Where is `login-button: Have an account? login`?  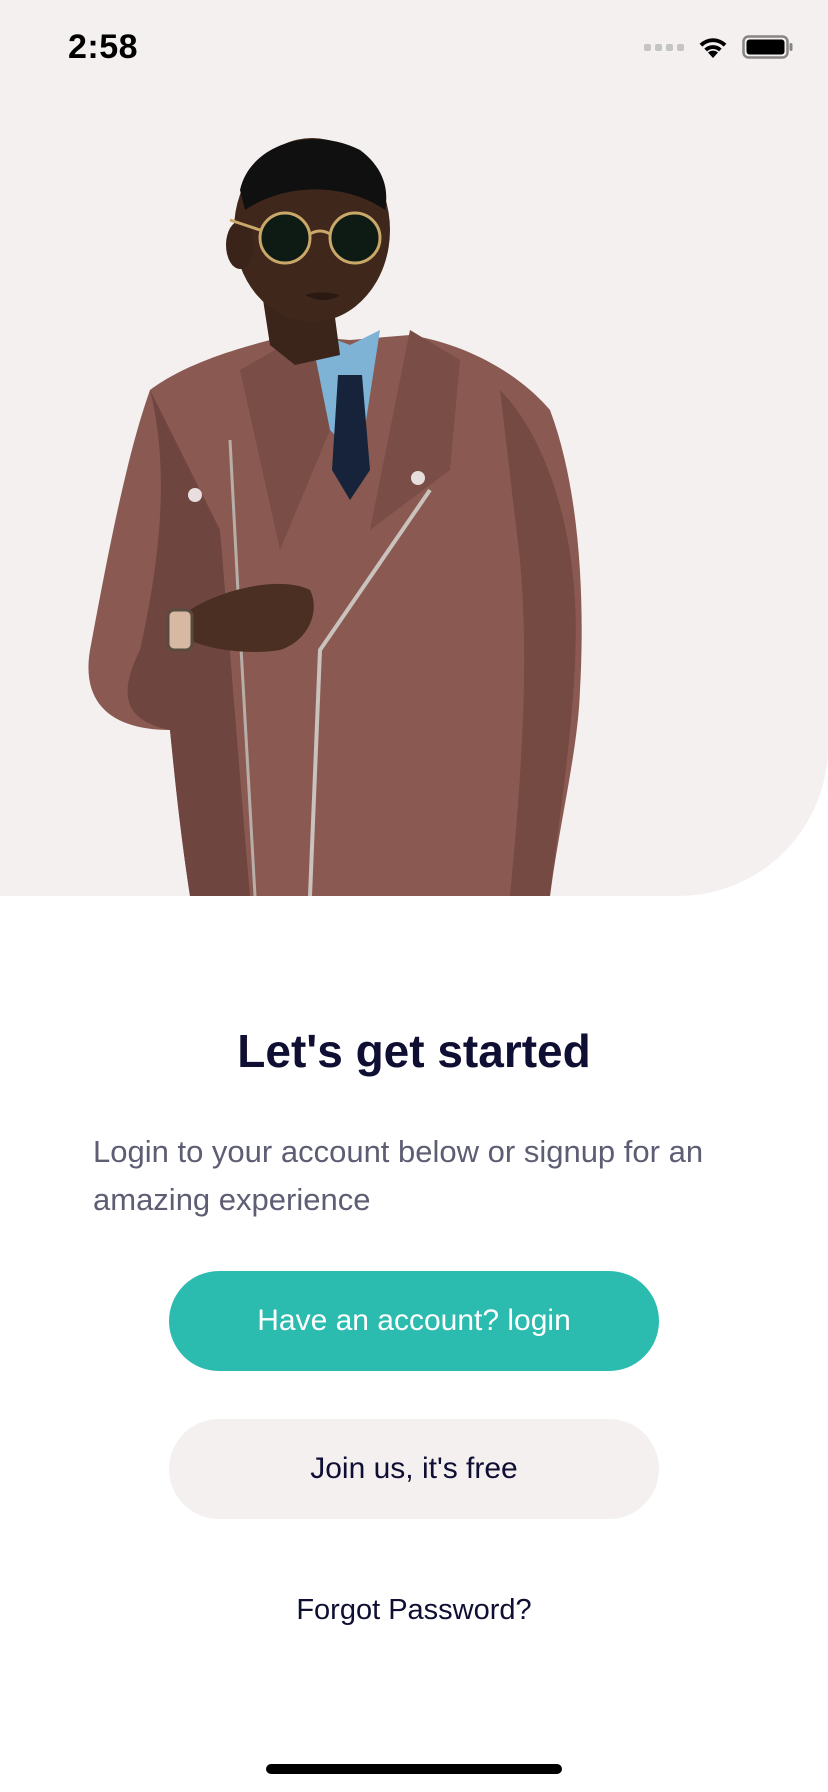 login-button: Have an account? login is located at coordinates (414, 1321).